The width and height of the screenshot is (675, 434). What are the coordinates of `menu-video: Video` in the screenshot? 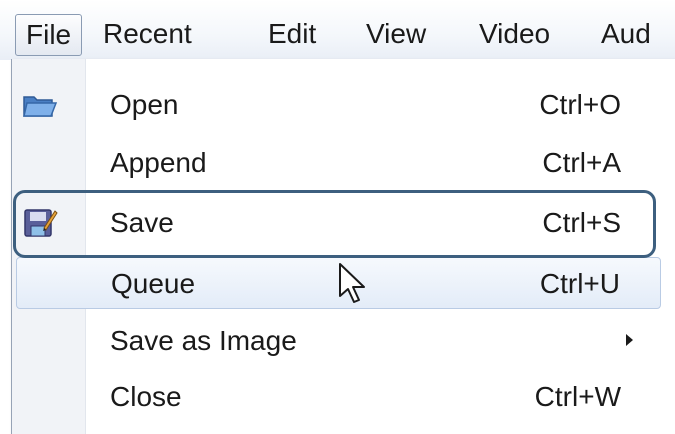 It's located at (514, 34).